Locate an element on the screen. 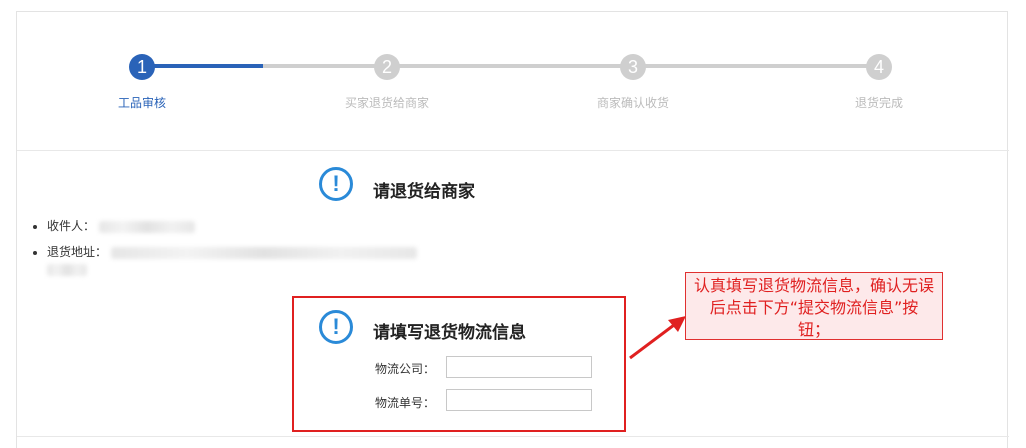  step-1-label: 工品审核 is located at coordinates (141, 103).